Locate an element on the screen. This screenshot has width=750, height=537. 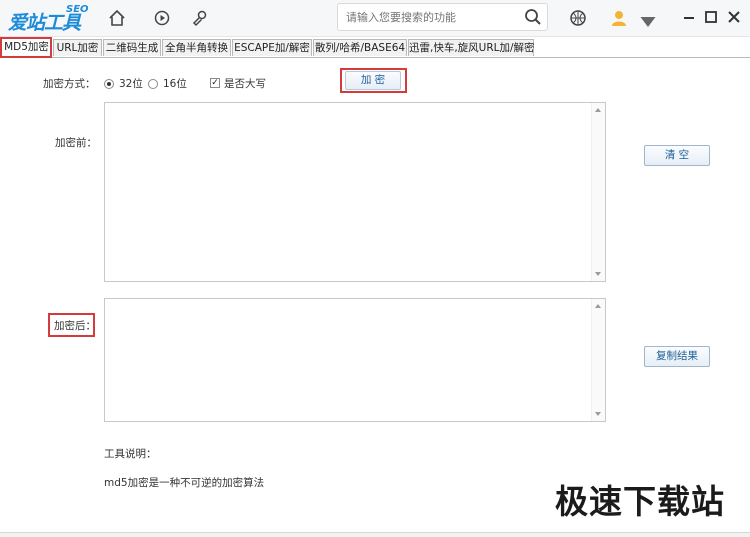
highlight-encrypt-button is located at coordinates (373, 80).